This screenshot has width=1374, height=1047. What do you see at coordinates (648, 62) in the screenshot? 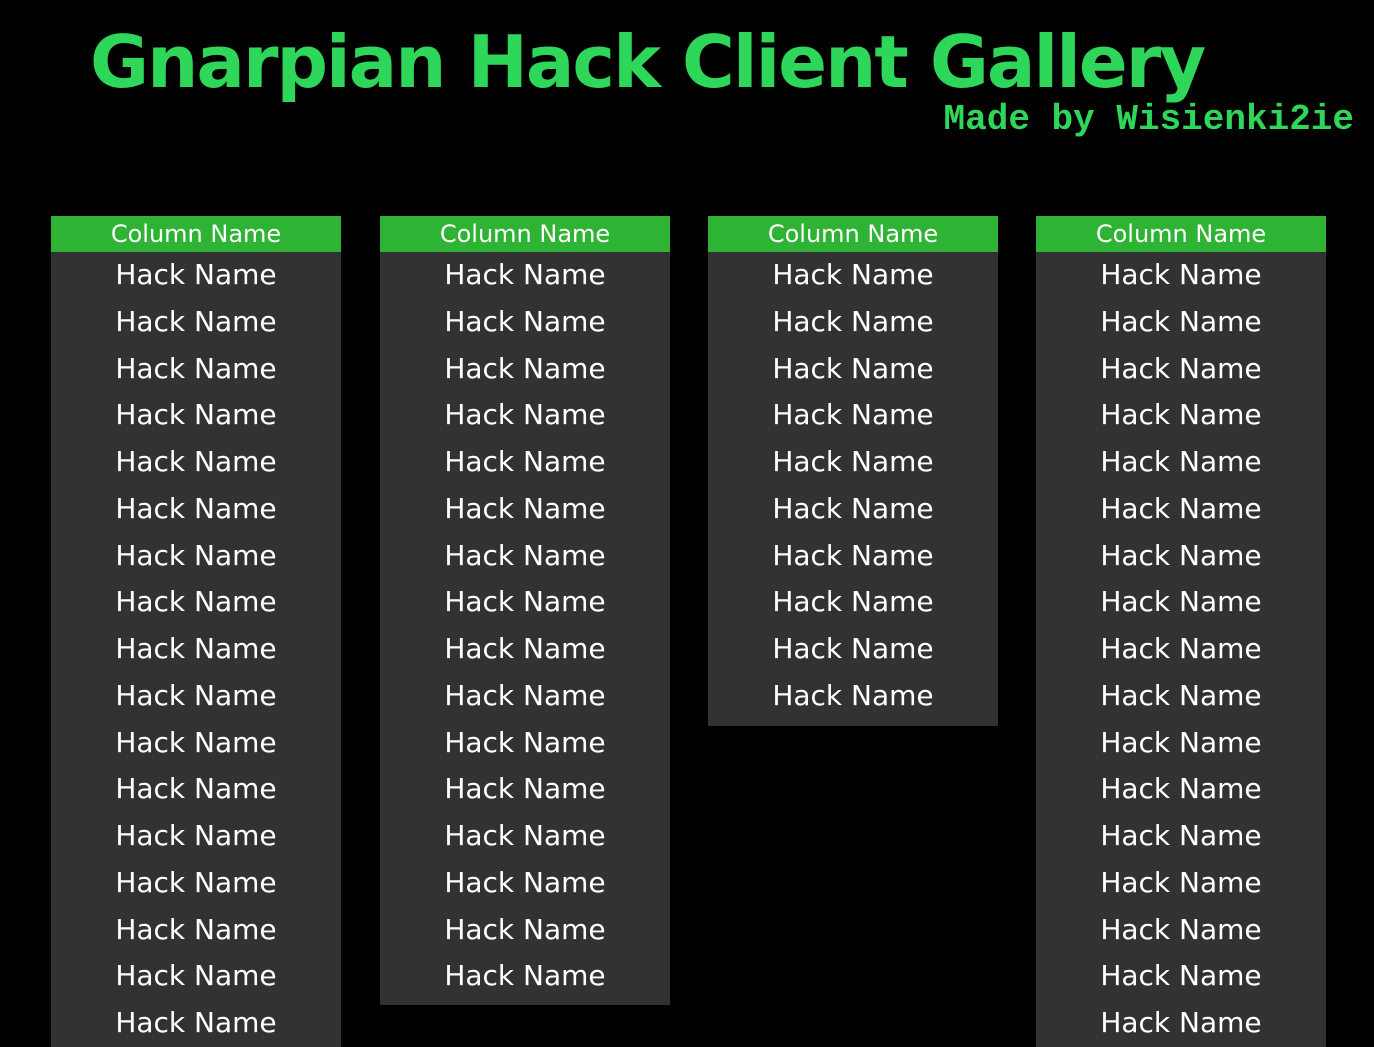
I see `page-title: Gnarpian Hack Client Gallery` at bounding box center [648, 62].